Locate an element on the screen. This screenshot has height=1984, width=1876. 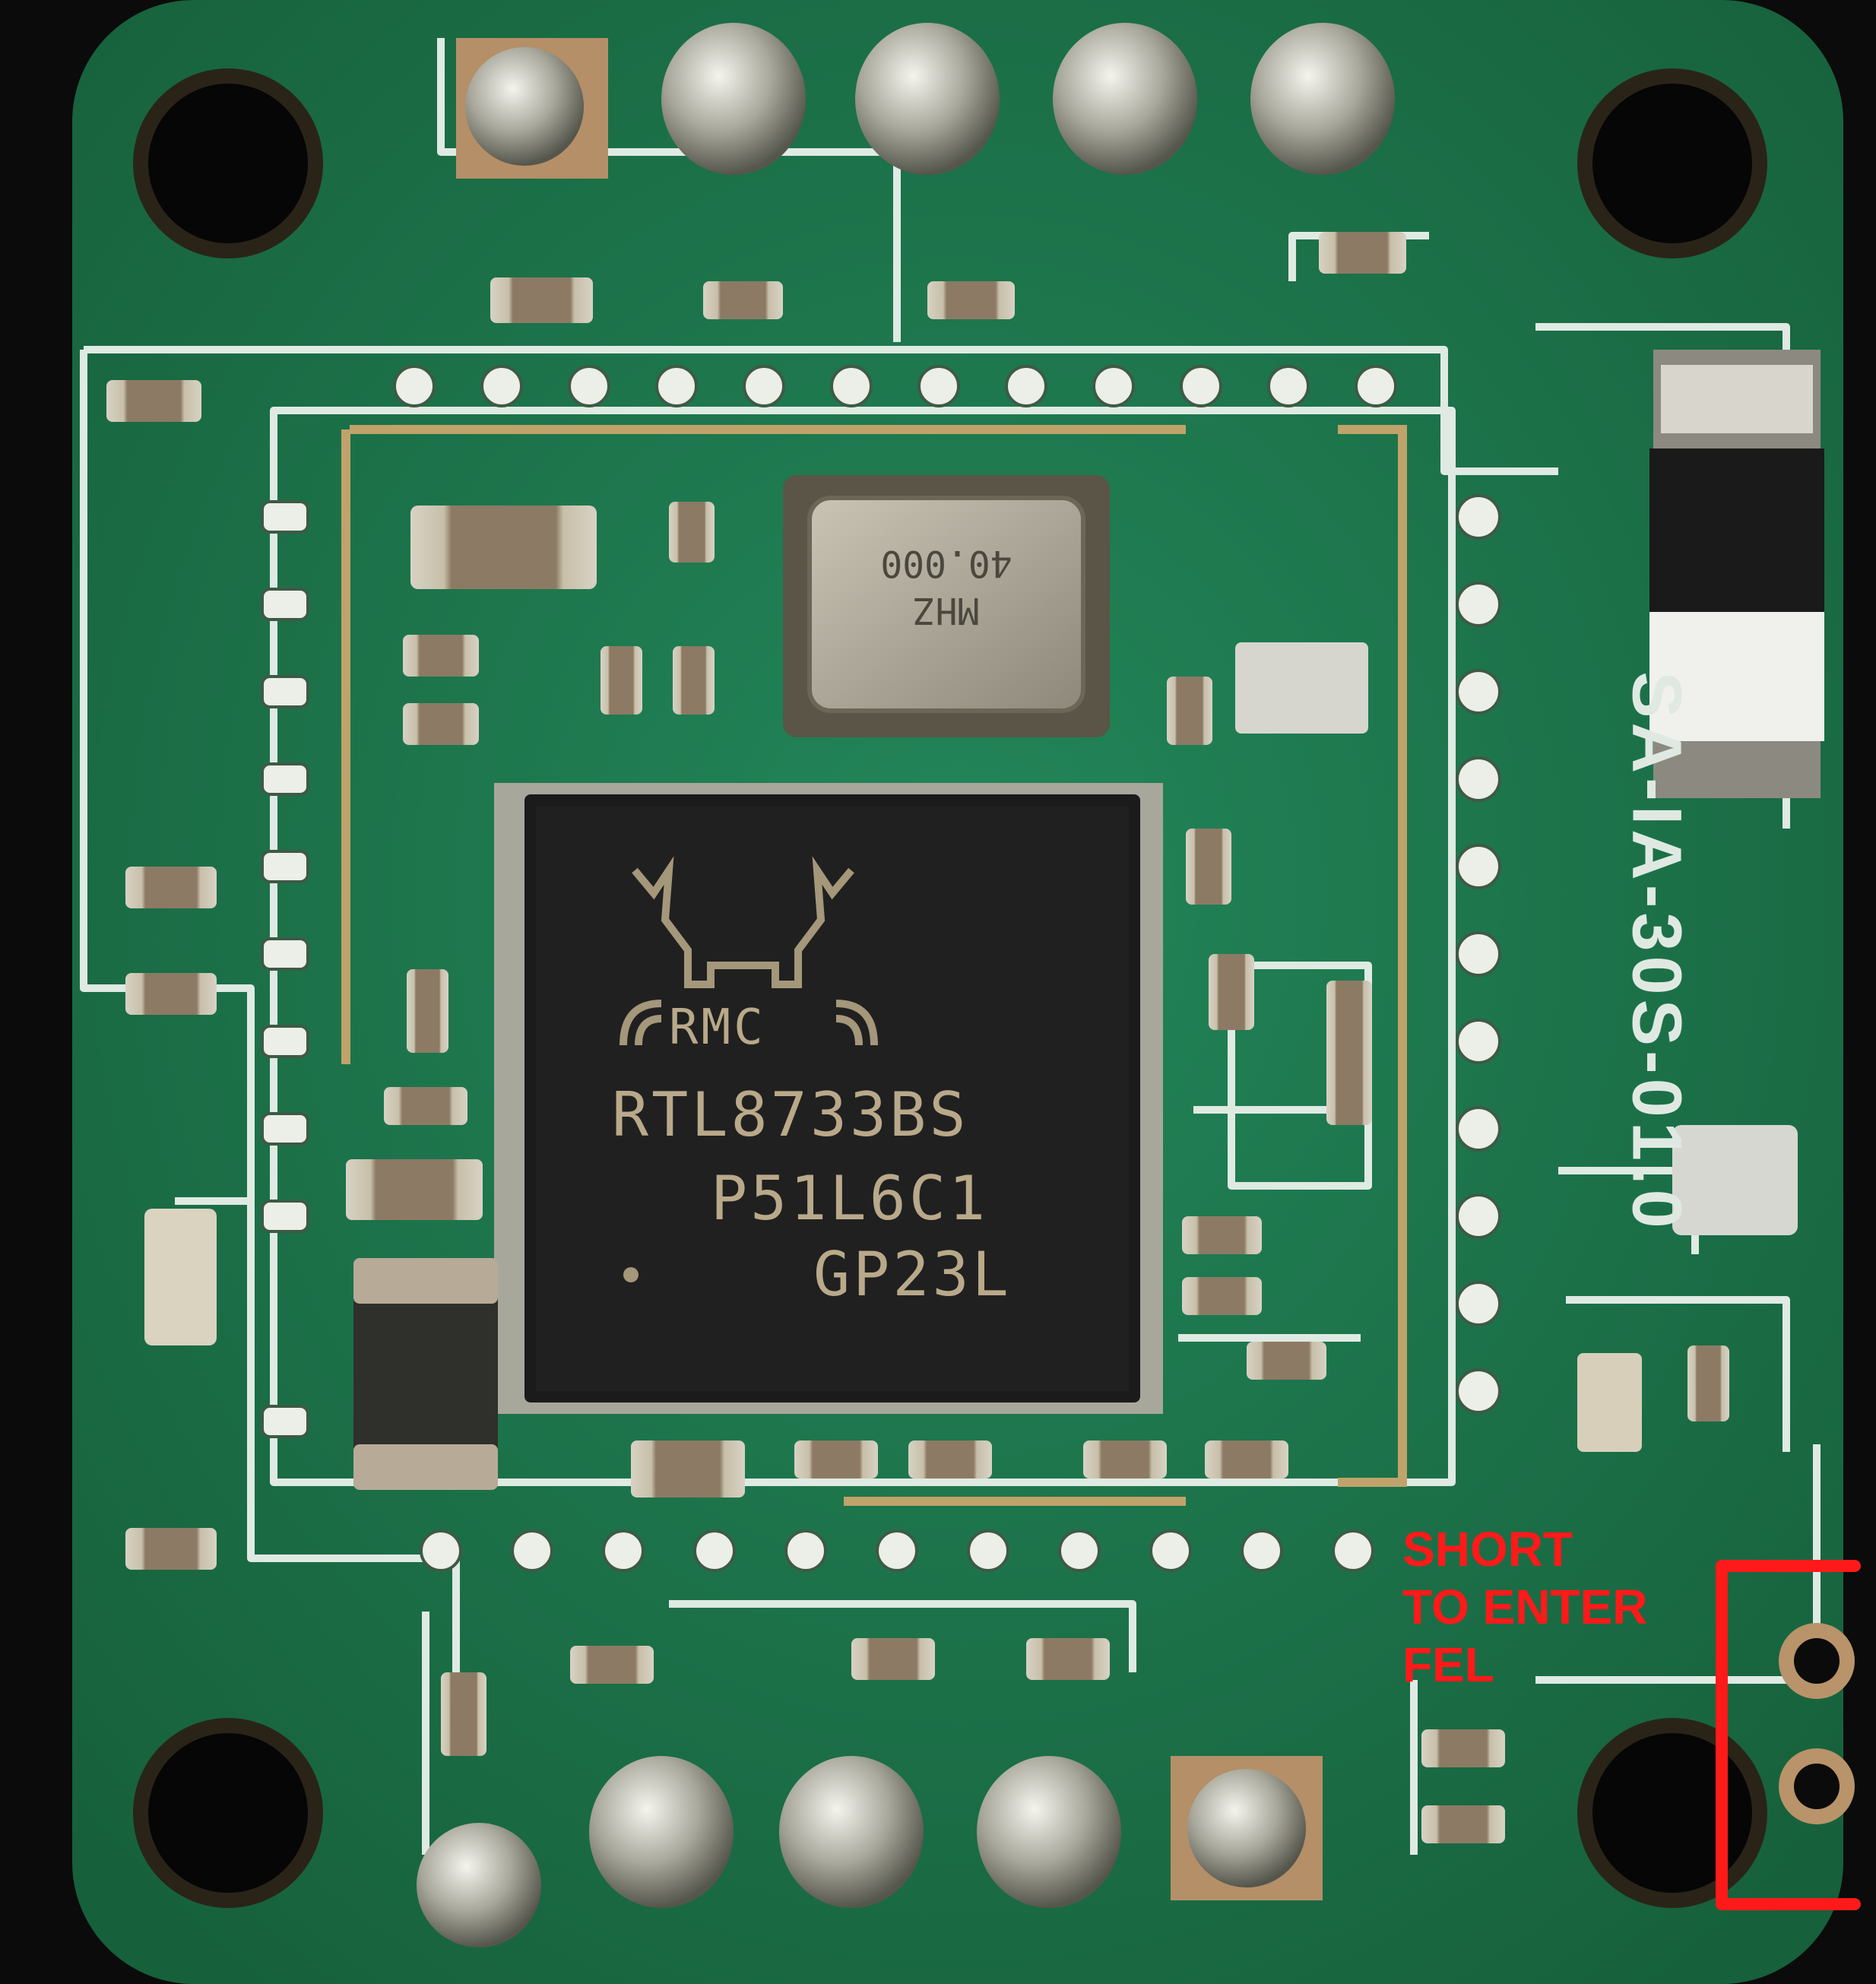
fel-annotation: SHORT TO ENTER FEL is located at coordinates (1524, 1607).